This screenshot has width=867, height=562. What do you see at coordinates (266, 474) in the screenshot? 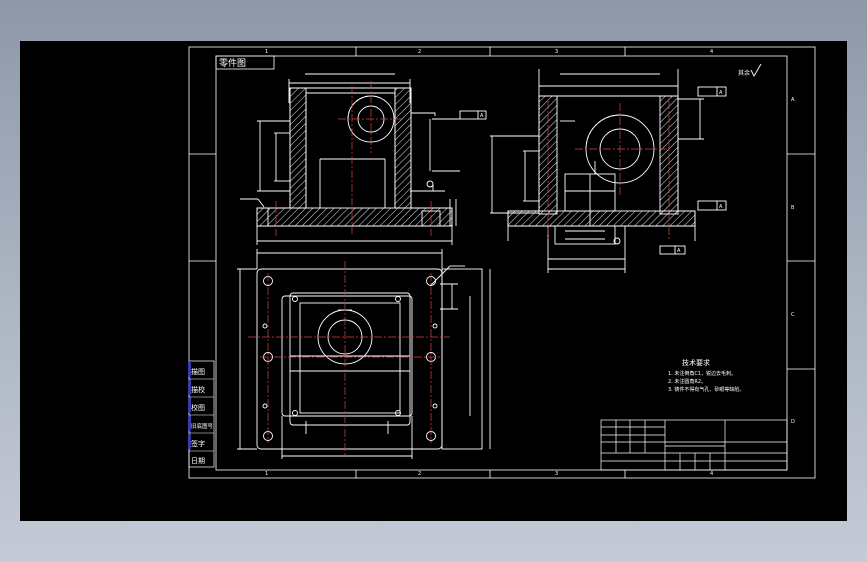
I see `zone-bottom-1: 1` at bounding box center [266, 474].